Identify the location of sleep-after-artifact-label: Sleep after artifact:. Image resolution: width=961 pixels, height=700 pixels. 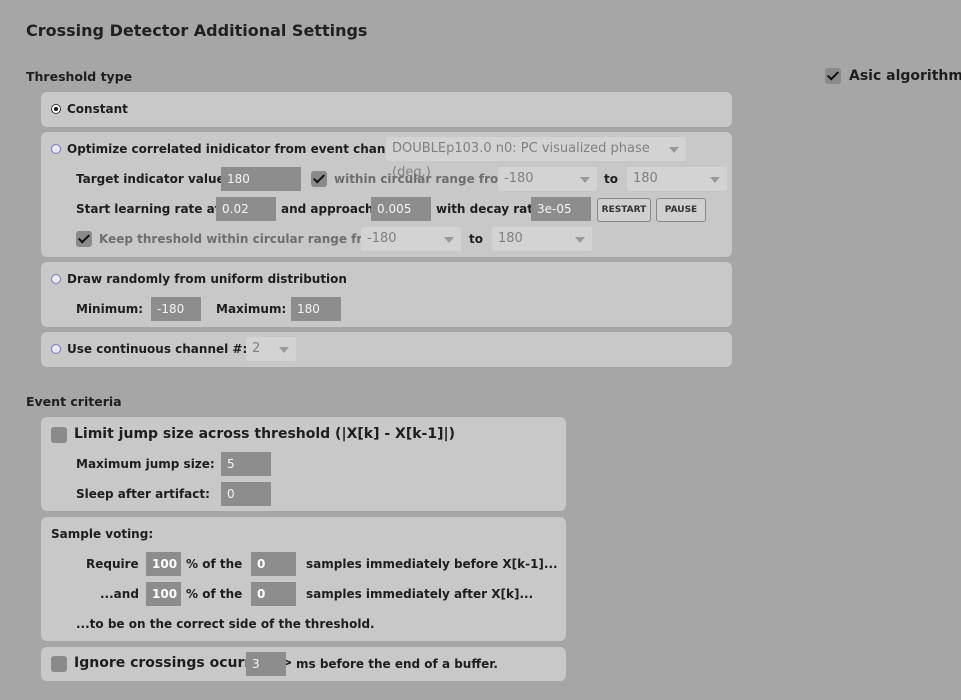
(143, 494).